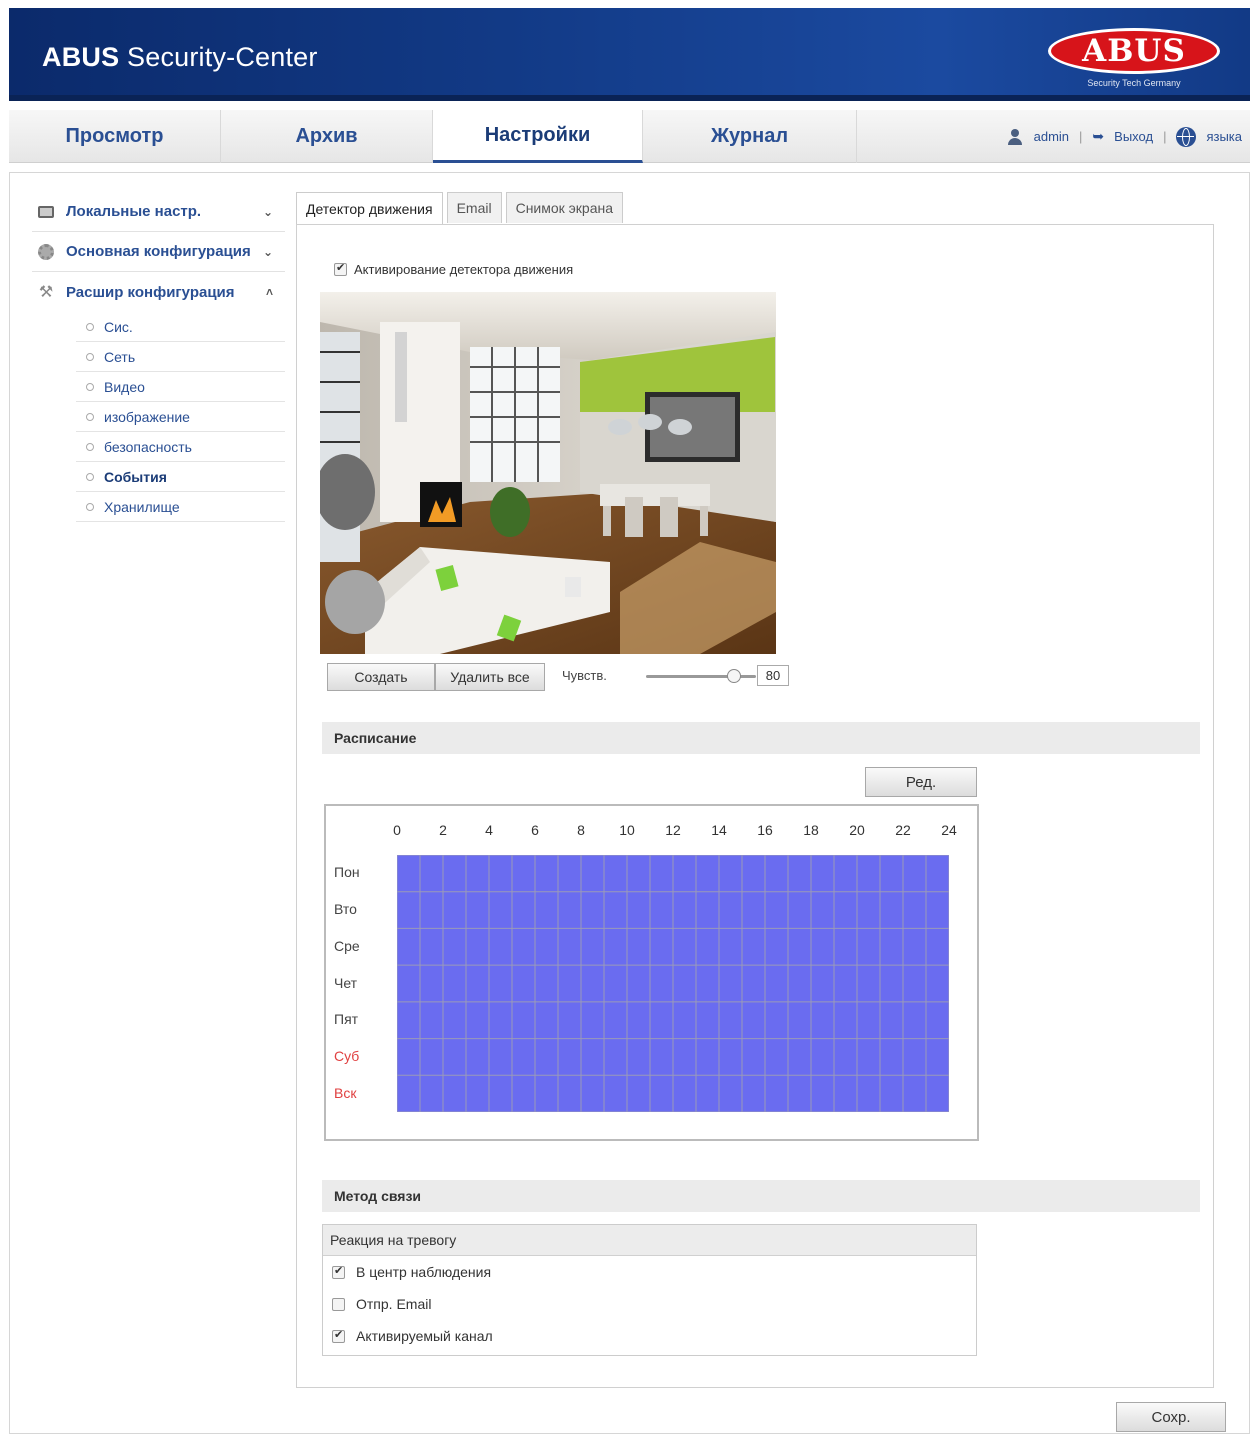 This screenshot has width=1254, height=1440. What do you see at coordinates (338, 1271) in the screenshot?
I see `notify-center-checkbox` at bounding box center [338, 1271].